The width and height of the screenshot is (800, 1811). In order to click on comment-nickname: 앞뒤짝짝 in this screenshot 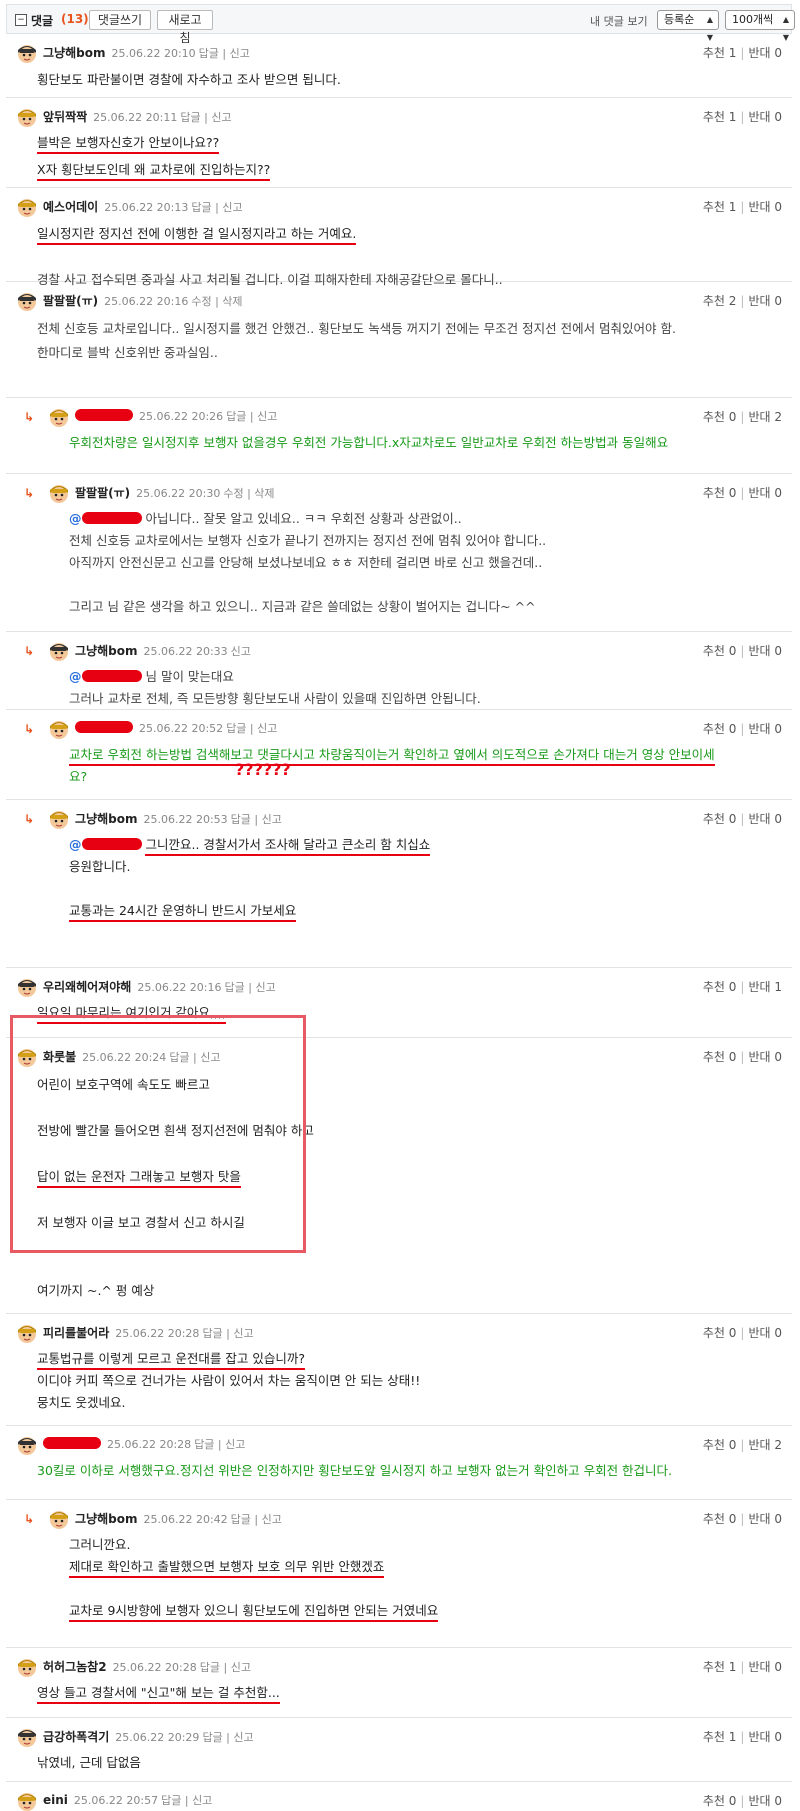, I will do `click(65, 117)`.